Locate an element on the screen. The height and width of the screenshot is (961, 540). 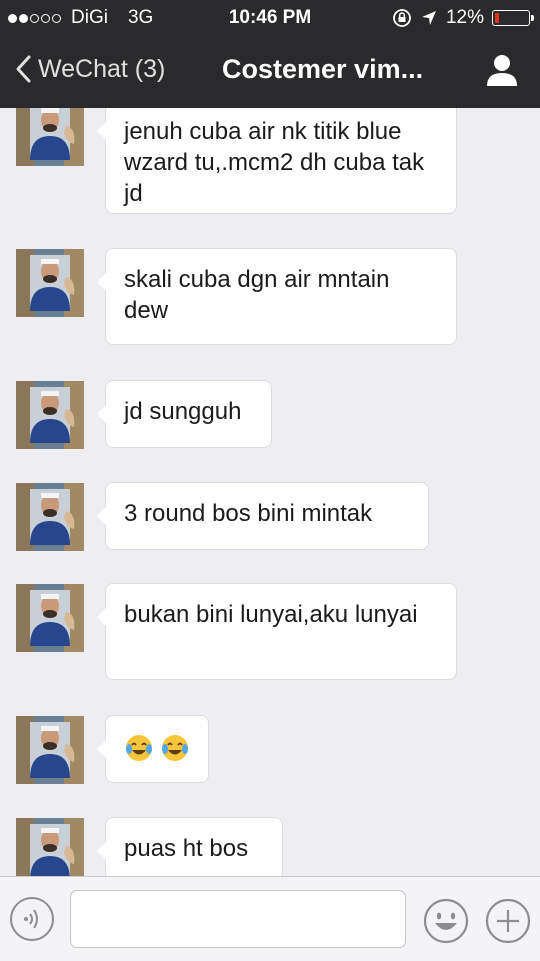
emoji-button is located at coordinates (446, 921).